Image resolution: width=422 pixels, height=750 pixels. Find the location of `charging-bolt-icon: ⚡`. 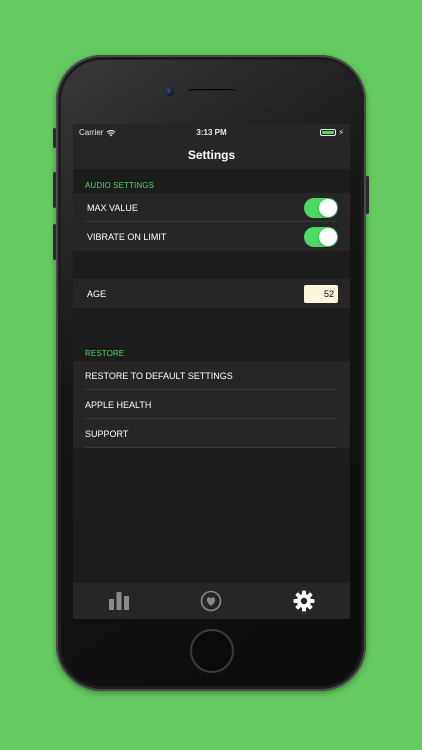

charging-bolt-icon: ⚡ is located at coordinates (341, 132).